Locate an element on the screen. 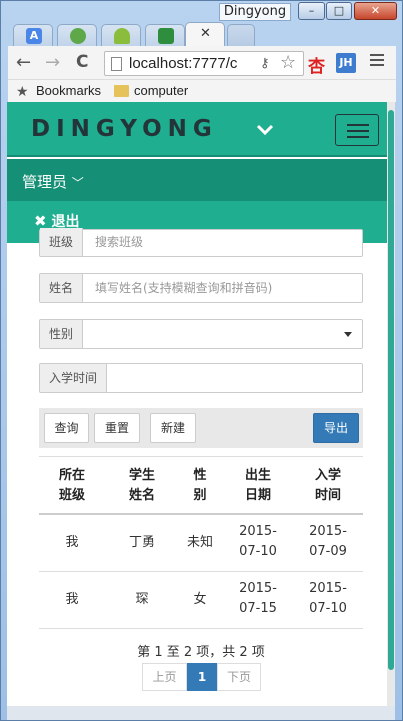  cell-enroll-date: 2015- 07-09 is located at coordinates (328, 542).